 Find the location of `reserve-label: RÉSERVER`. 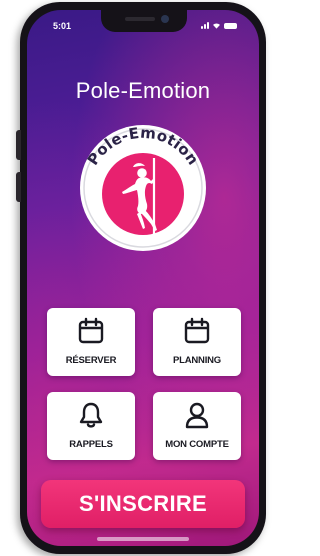

reserve-label: RÉSERVER is located at coordinates (91, 360).